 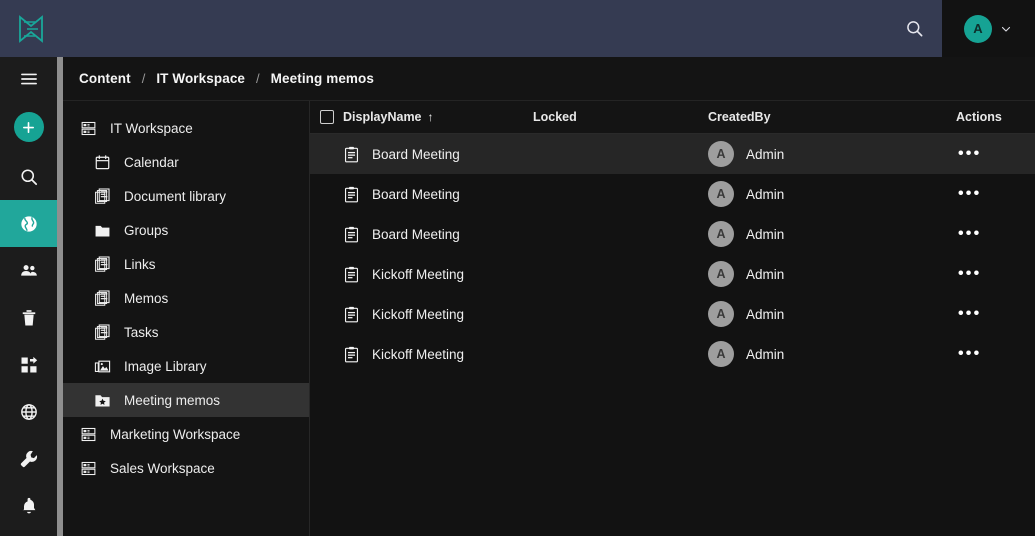 What do you see at coordinates (186, 162) in the screenshot?
I see `tree-item-calendar: Calendar` at bounding box center [186, 162].